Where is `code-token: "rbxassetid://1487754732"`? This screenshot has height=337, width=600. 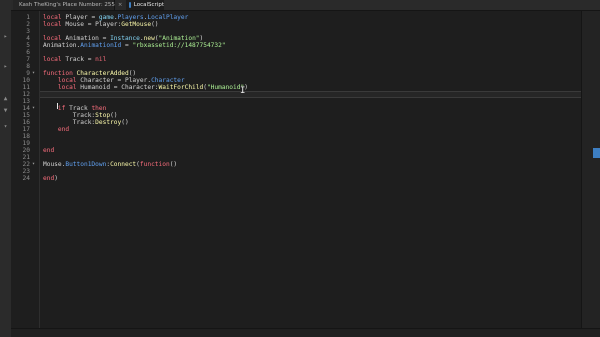 code-token: "rbxassetid://1487754732" is located at coordinates (179, 45).